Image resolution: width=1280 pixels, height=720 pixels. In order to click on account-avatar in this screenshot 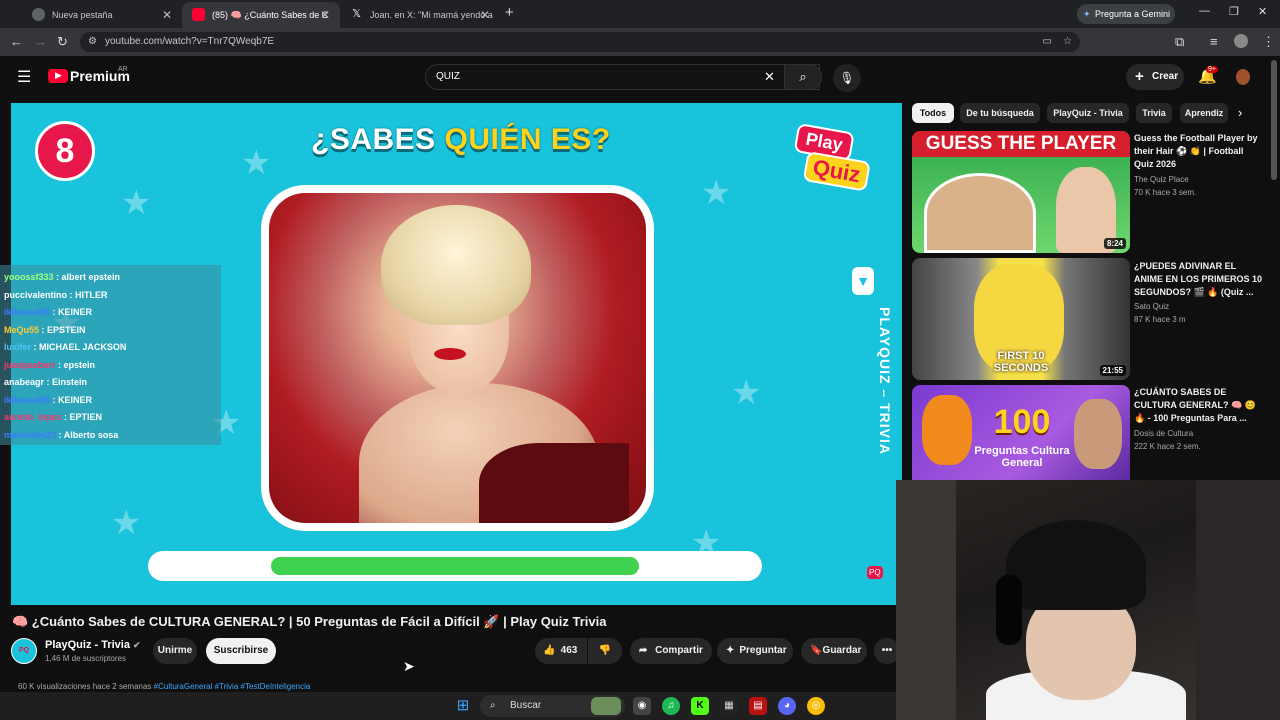, I will do `click(1243, 77)`.